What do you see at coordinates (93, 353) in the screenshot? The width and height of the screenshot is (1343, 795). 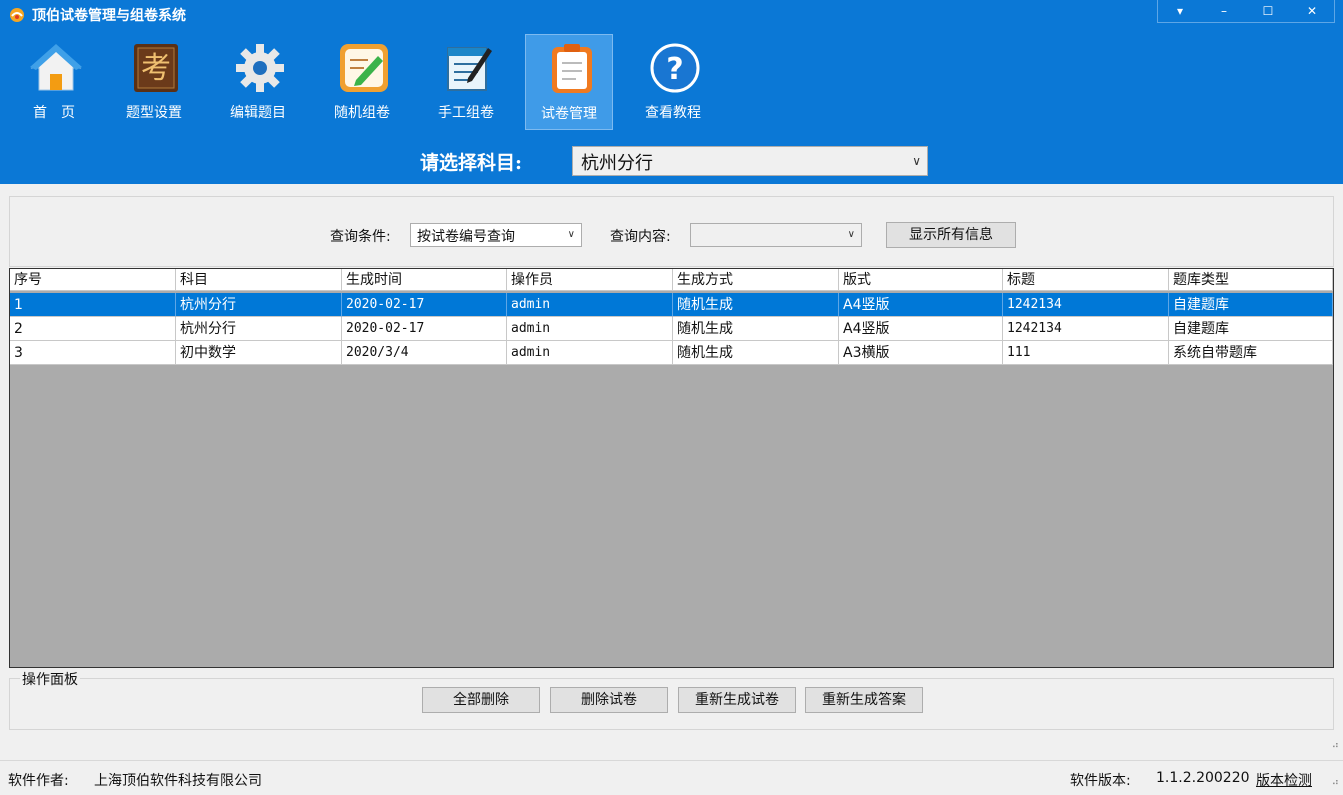 I see `table-cell: 3` at bounding box center [93, 353].